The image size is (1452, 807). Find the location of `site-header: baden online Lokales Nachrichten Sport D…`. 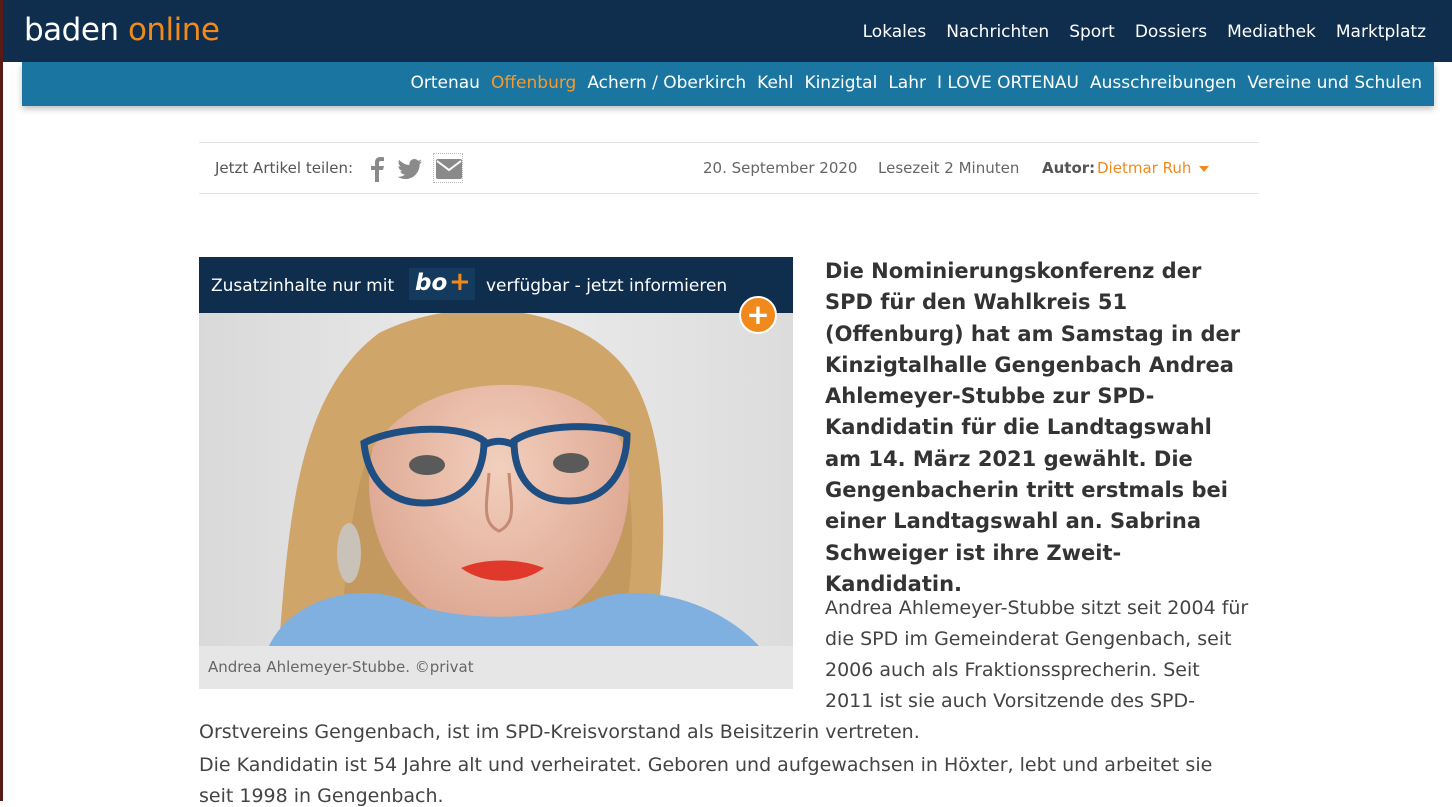

site-header: baden online Lokales Nachrichten Sport D… is located at coordinates (726, 31).